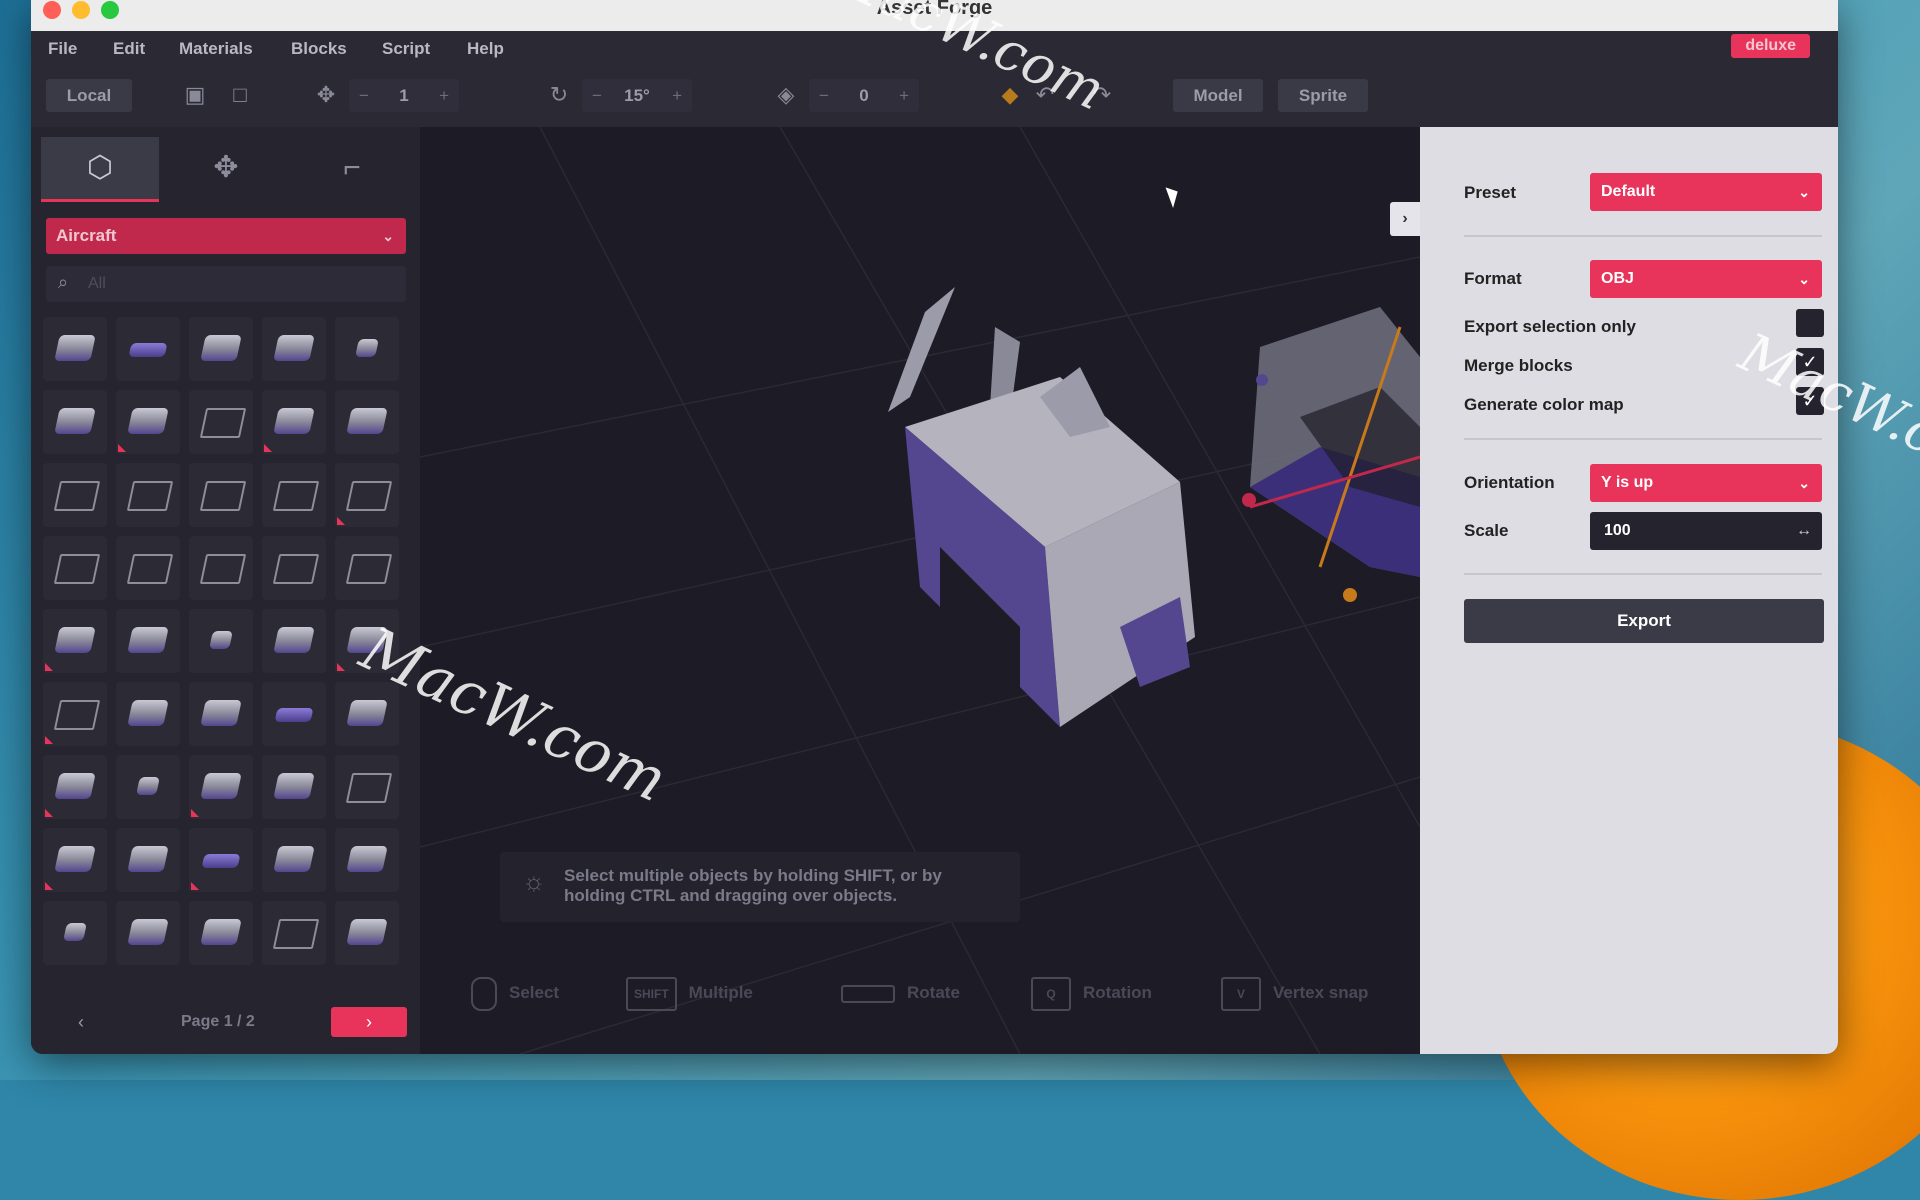  Describe the element at coordinates (1550, 326) in the screenshot. I see `export-selection-label: Export selection only` at that location.